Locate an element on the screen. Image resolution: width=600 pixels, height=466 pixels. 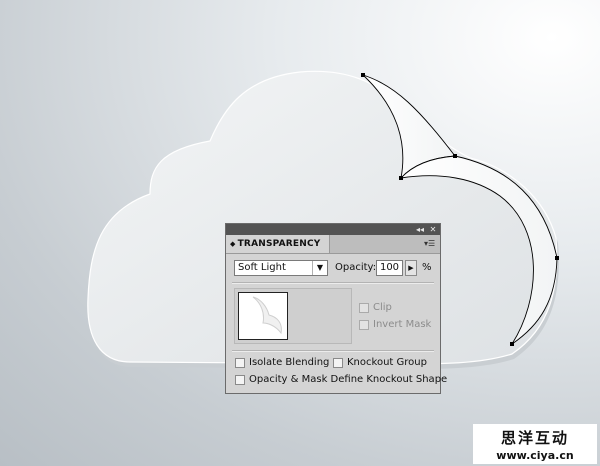
blend-mode-dropdown: Soft Light ▼ is located at coordinates (281, 268).